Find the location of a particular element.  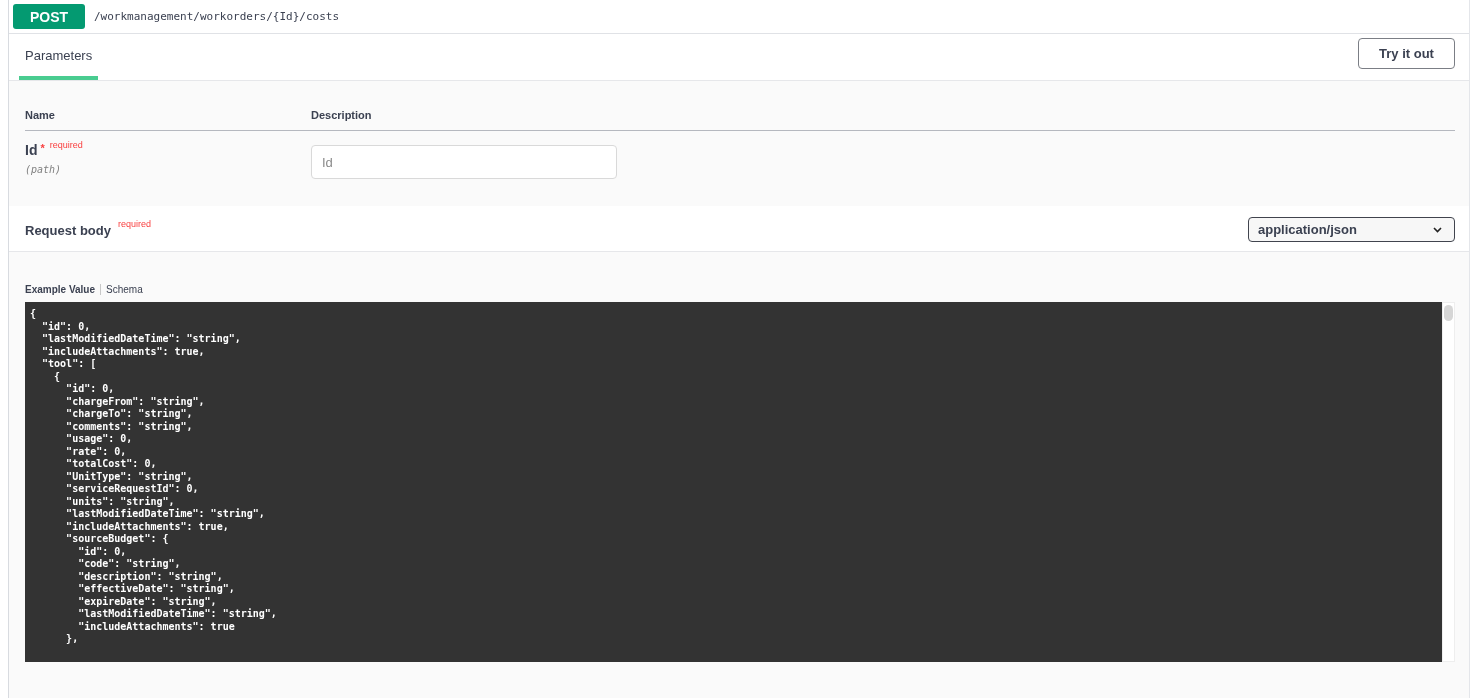

parameter-name: Id is located at coordinates (31, 150).